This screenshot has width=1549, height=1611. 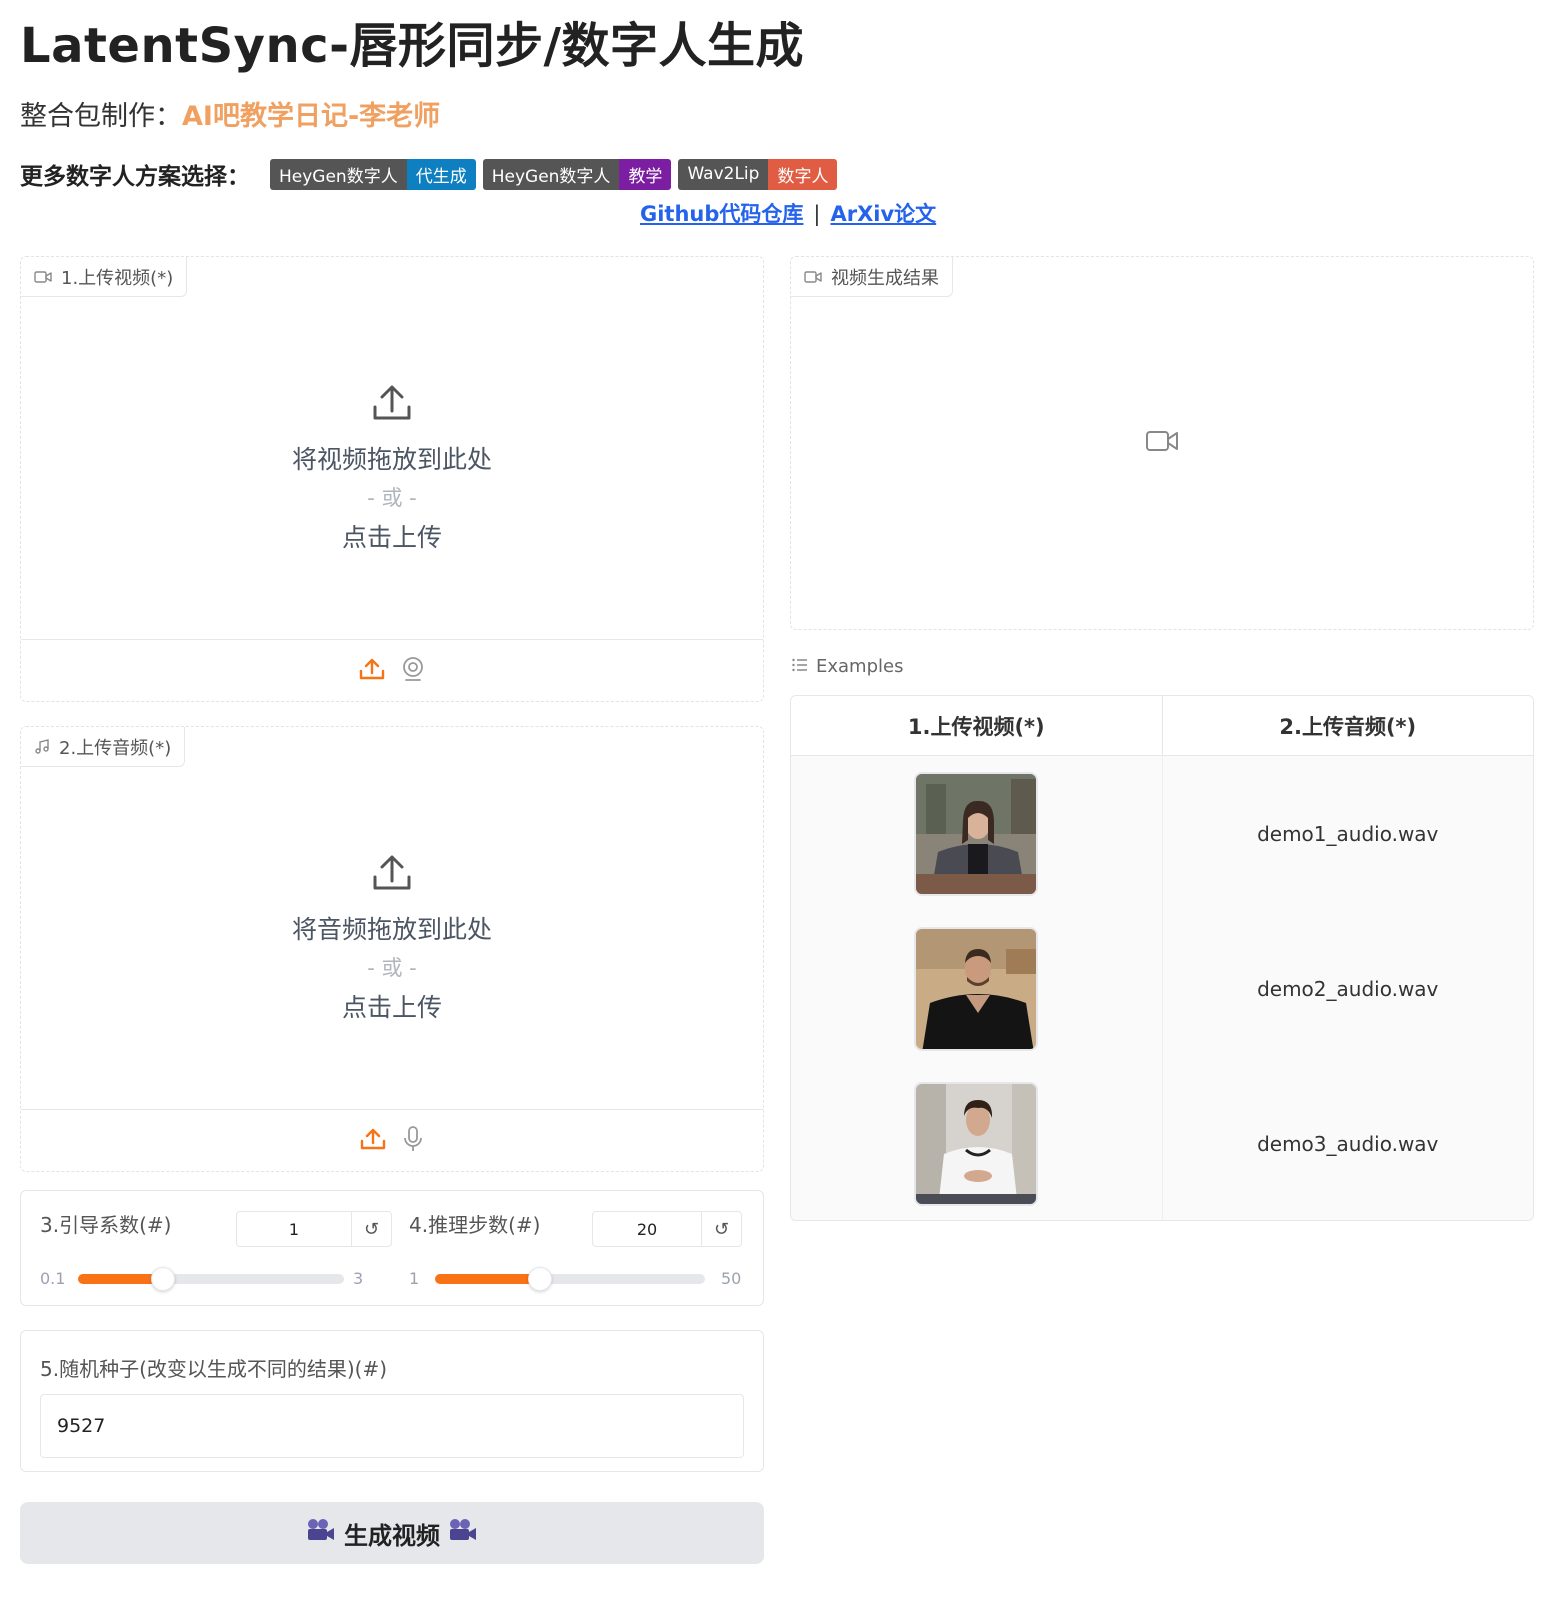 I want to click on table-row: demo2_audio.wav, so click(x=1162, y=988).